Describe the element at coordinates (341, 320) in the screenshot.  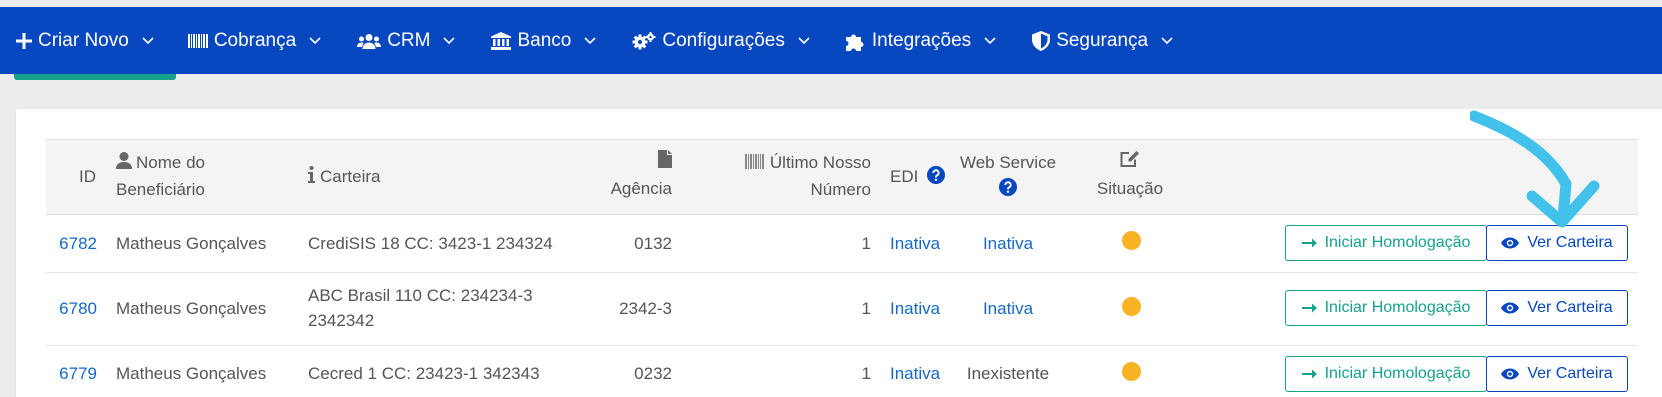
I see `row-carteira-line2: 2342342` at that location.